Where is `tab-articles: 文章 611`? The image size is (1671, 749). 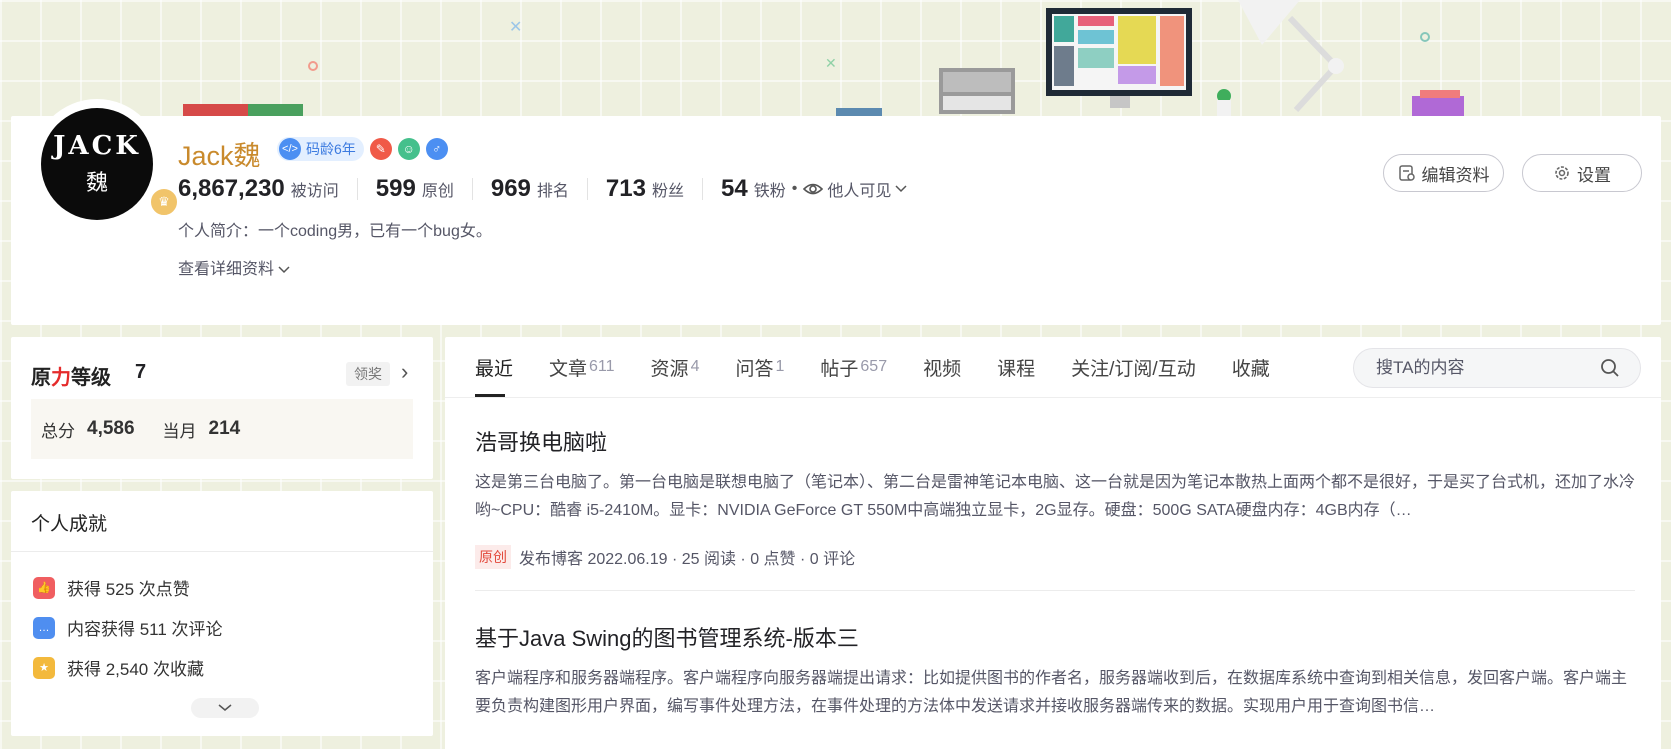 tab-articles: 文章 611 is located at coordinates (582, 367).